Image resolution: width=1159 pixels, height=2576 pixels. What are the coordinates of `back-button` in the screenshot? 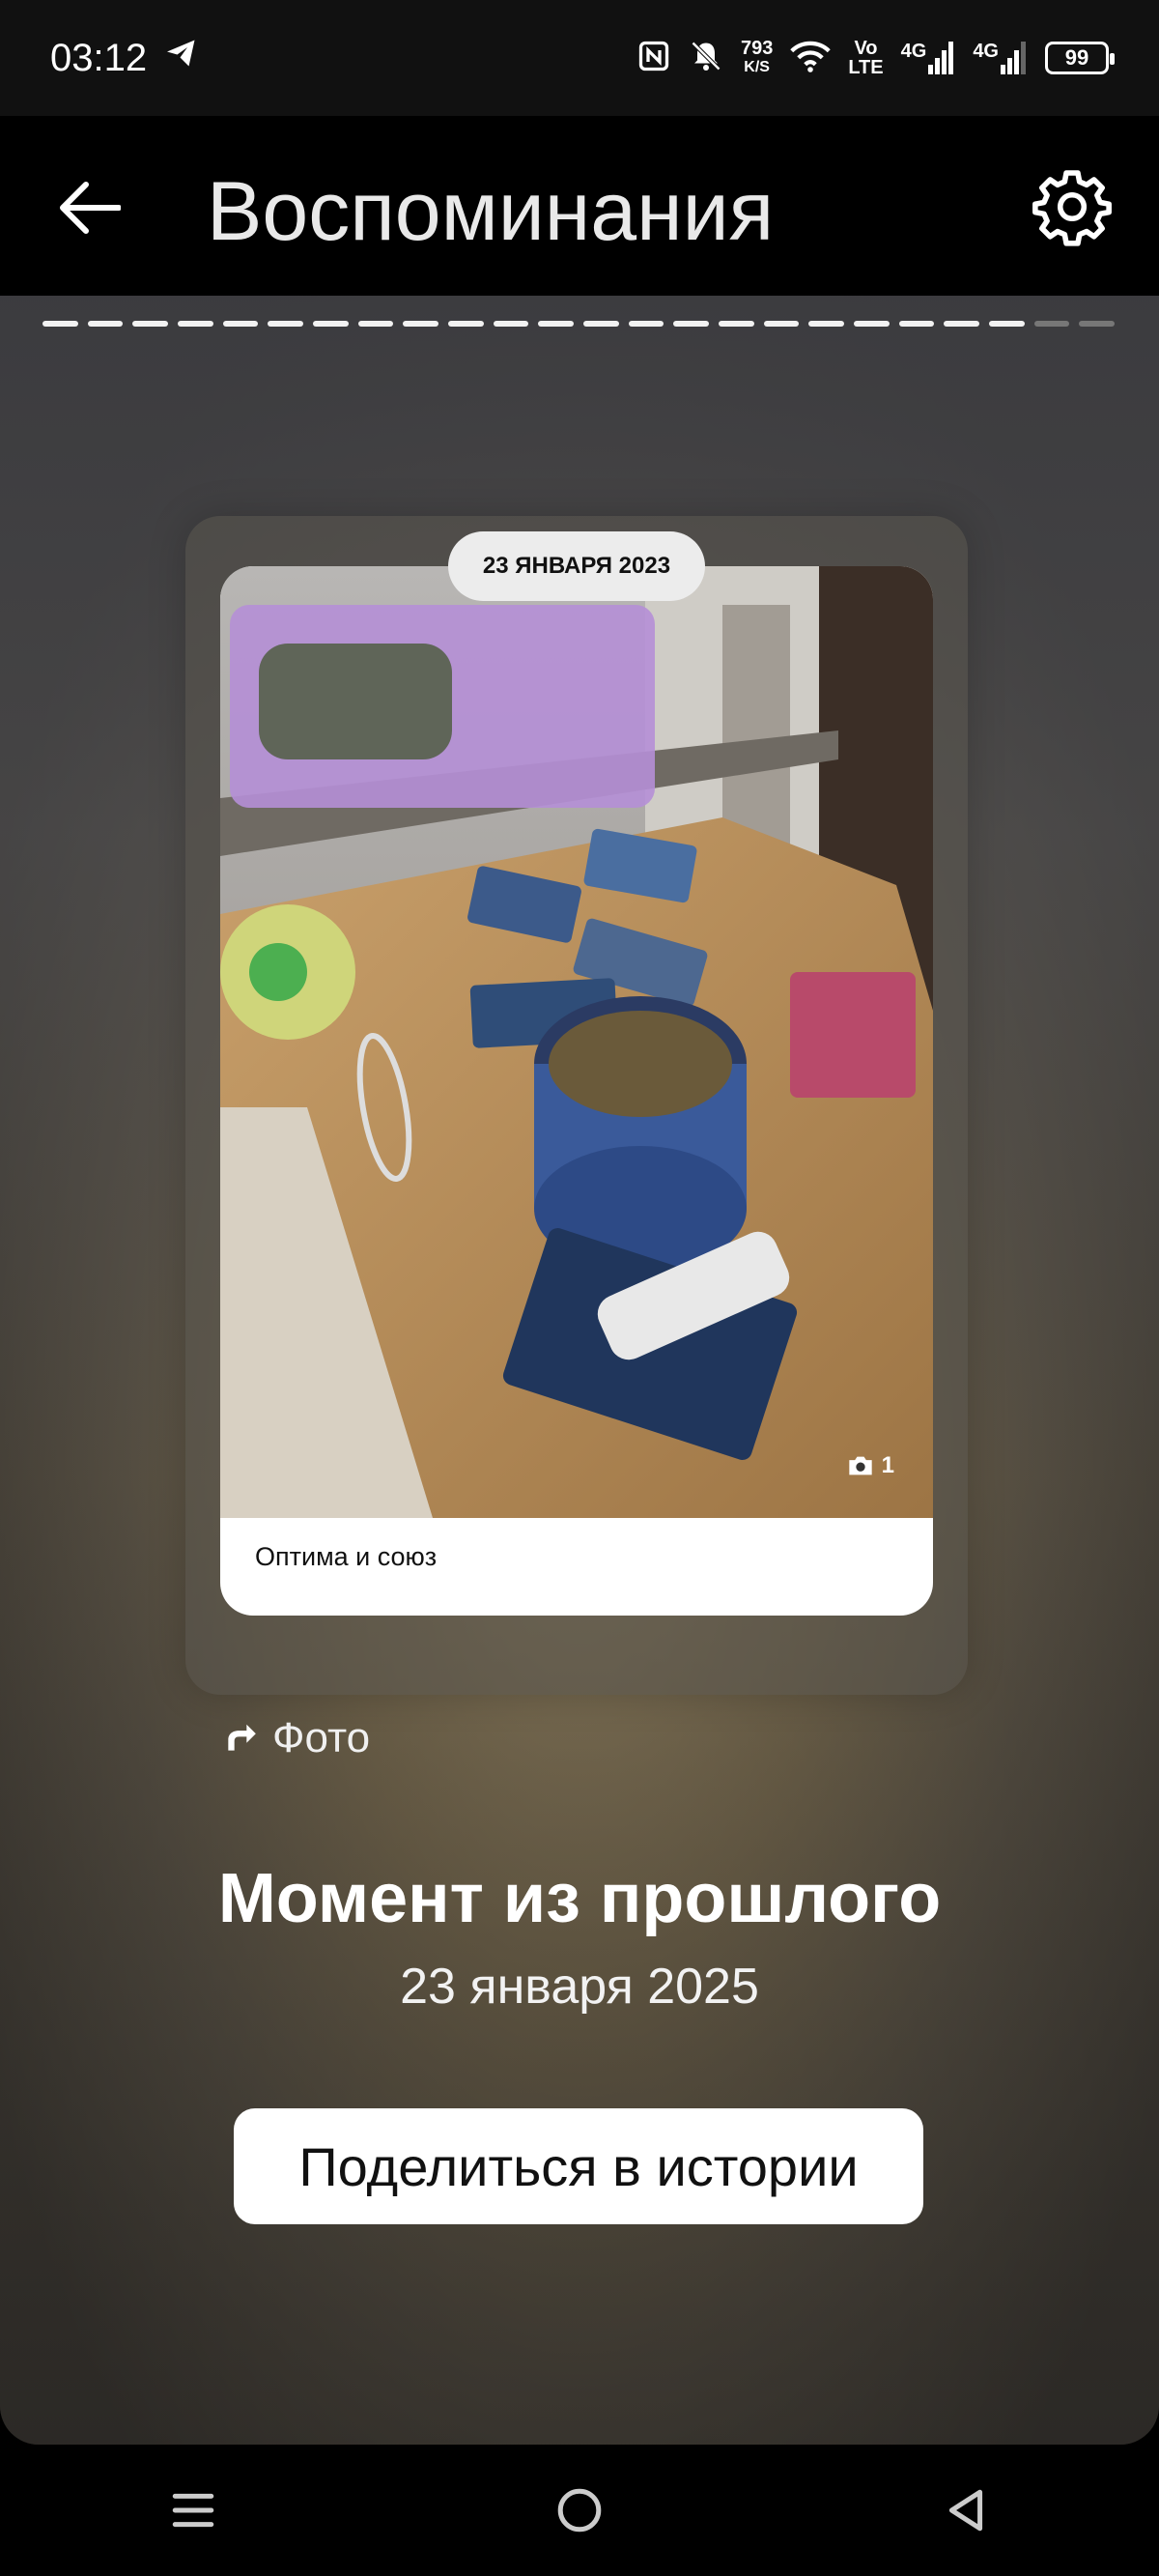 It's located at (88, 208).